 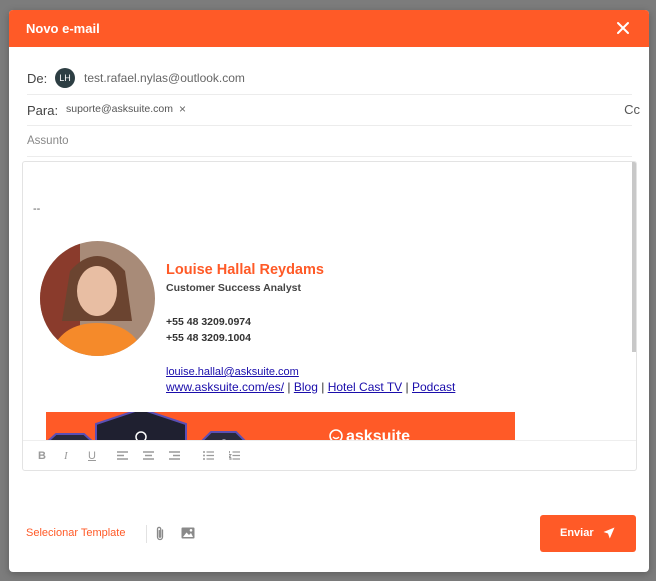 I want to click on website-link: www.asksuite.com/es/, so click(x=225, y=387).